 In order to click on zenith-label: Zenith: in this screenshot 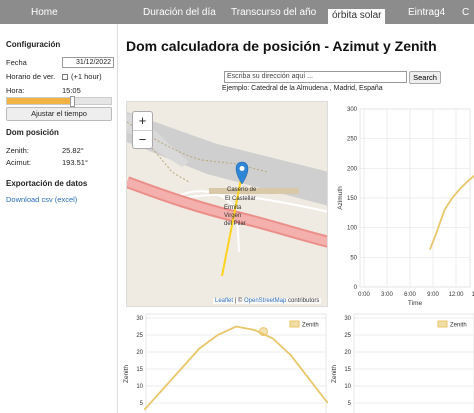, I will do `click(17, 150)`.